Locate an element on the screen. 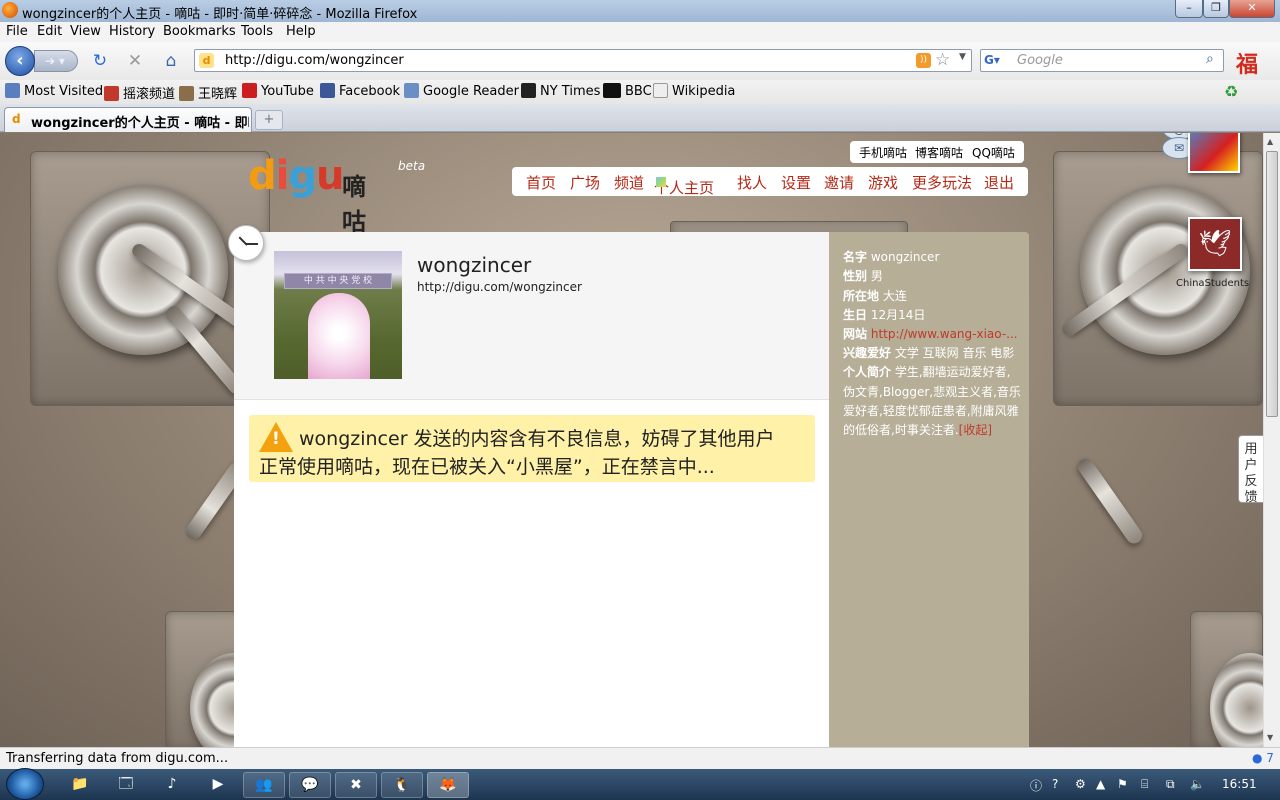 The width and height of the screenshot is (1280, 800). media-player-icon: ▶ is located at coordinates (218, 785).